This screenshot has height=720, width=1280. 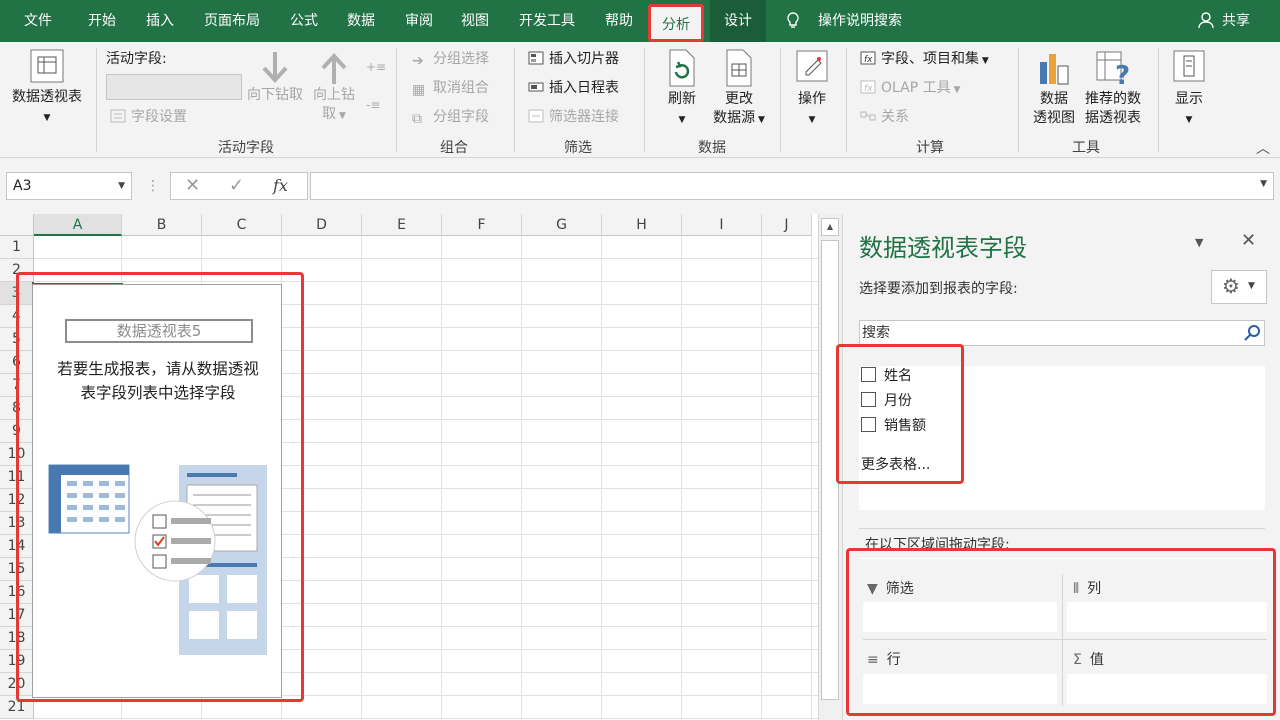 I want to click on column-header-i: I, so click(x=722, y=225).